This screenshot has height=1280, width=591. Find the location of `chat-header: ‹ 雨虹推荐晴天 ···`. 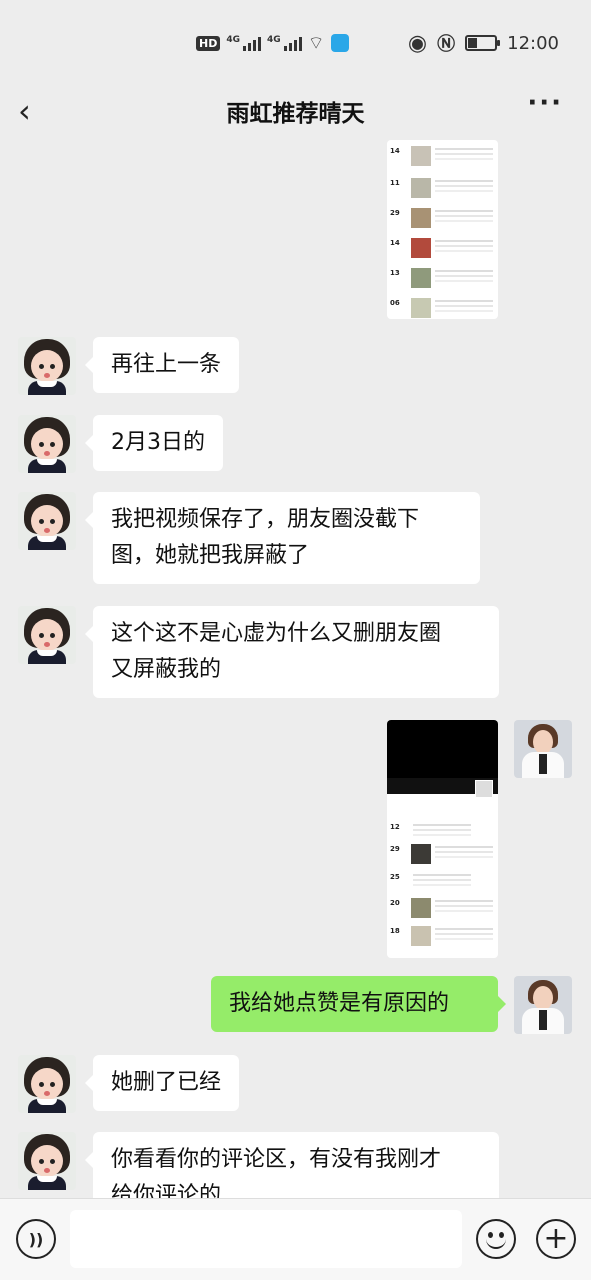

chat-header: ‹ 雨虹推荐晴天 ··· is located at coordinates (295, 112).